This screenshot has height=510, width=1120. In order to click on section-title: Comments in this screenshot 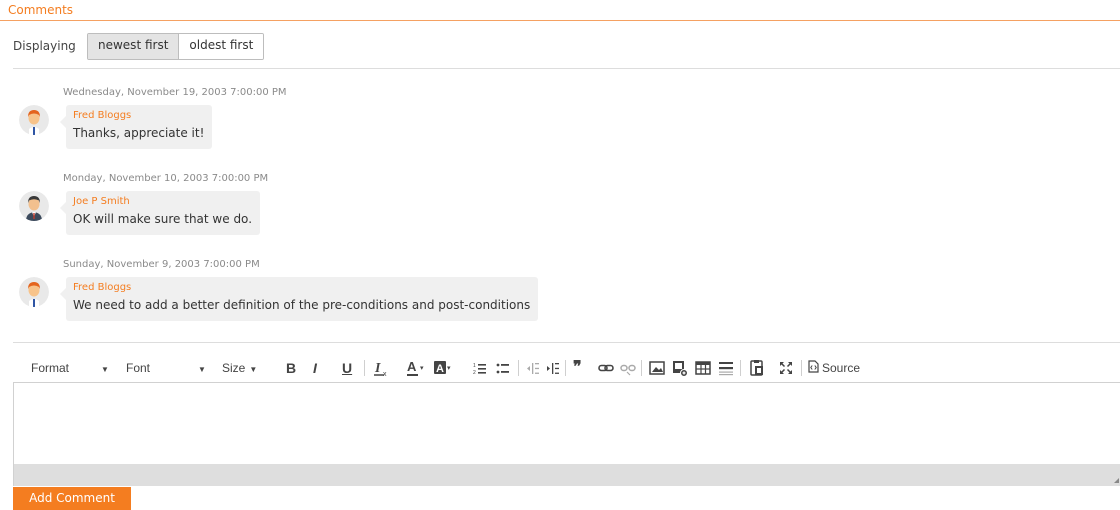, I will do `click(41, 10)`.